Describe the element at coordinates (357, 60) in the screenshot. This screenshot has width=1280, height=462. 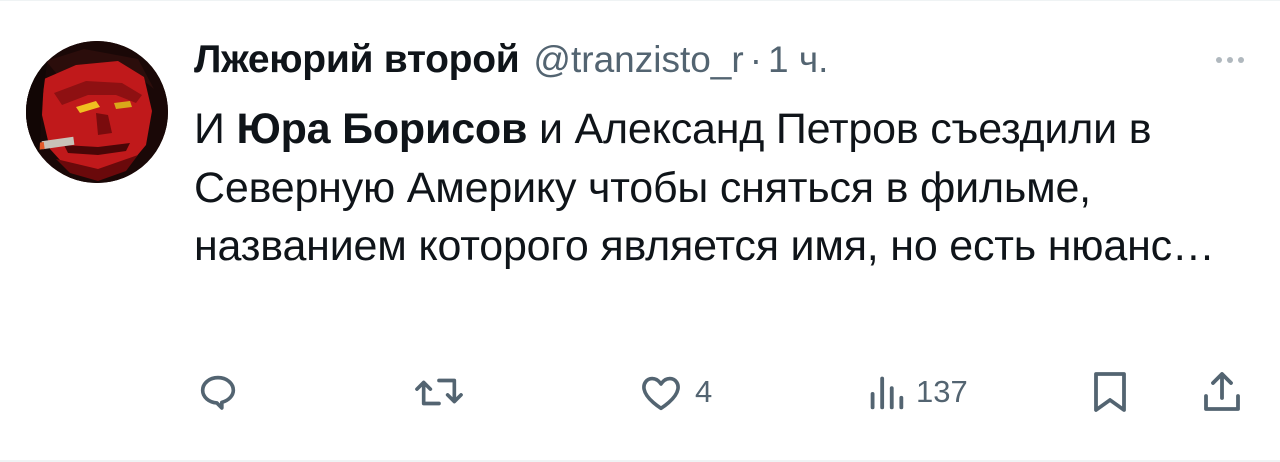
I see `author-display-name: Лжеюрий второй` at that location.